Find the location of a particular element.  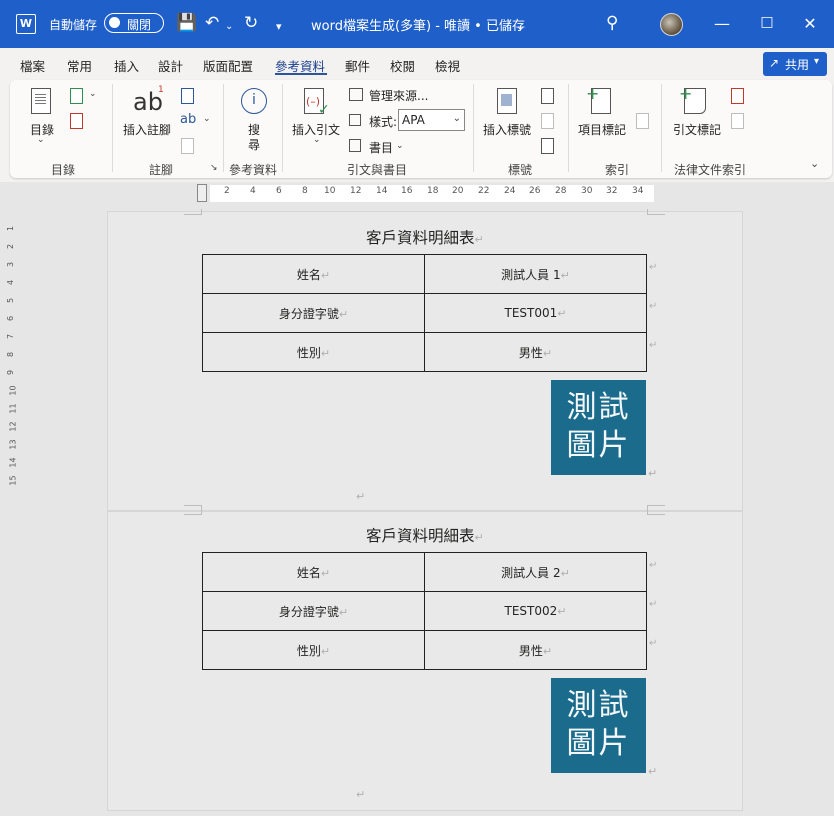

close-icon: ✕ is located at coordinates (810, 23).